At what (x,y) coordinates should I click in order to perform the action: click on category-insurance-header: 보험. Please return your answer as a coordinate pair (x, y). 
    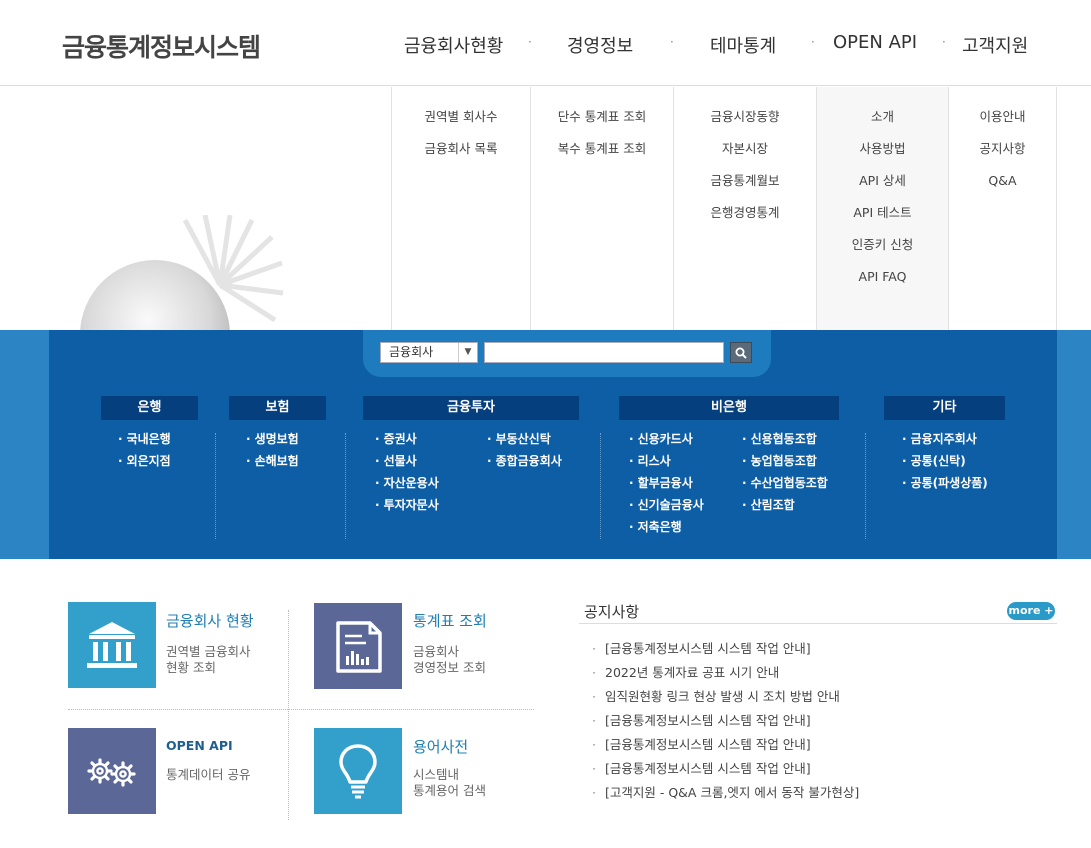
    Looking at the image, I should click on (277, 408).